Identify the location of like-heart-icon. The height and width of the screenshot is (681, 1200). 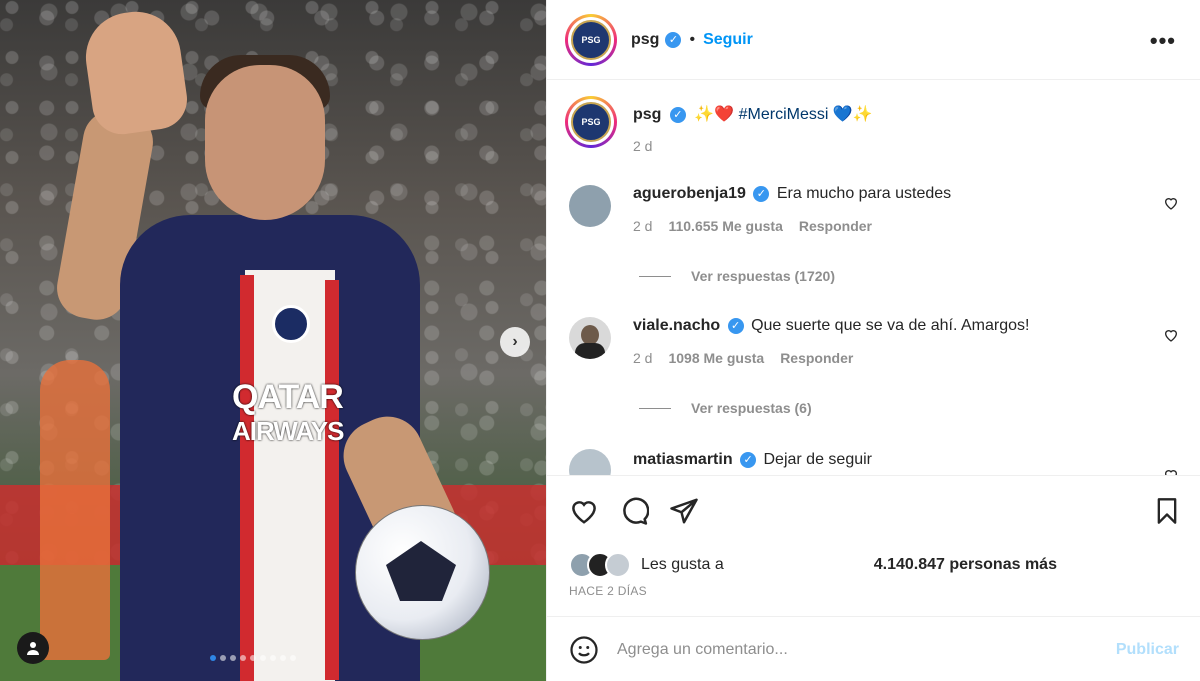
(584, 511).